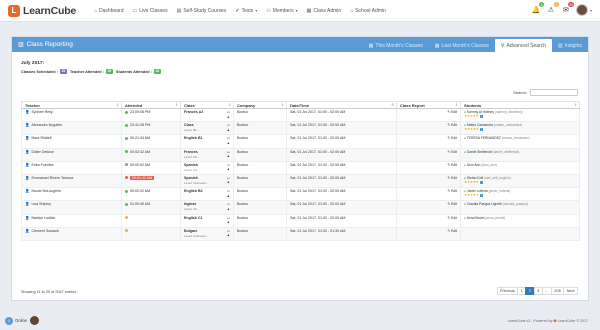 Image resolution: width=600 pixels, height=330 pixels. What do you see at coordinates (207, 191) in the screenshot?
I see `class-name: English B2` at bounding box center [207, 191].